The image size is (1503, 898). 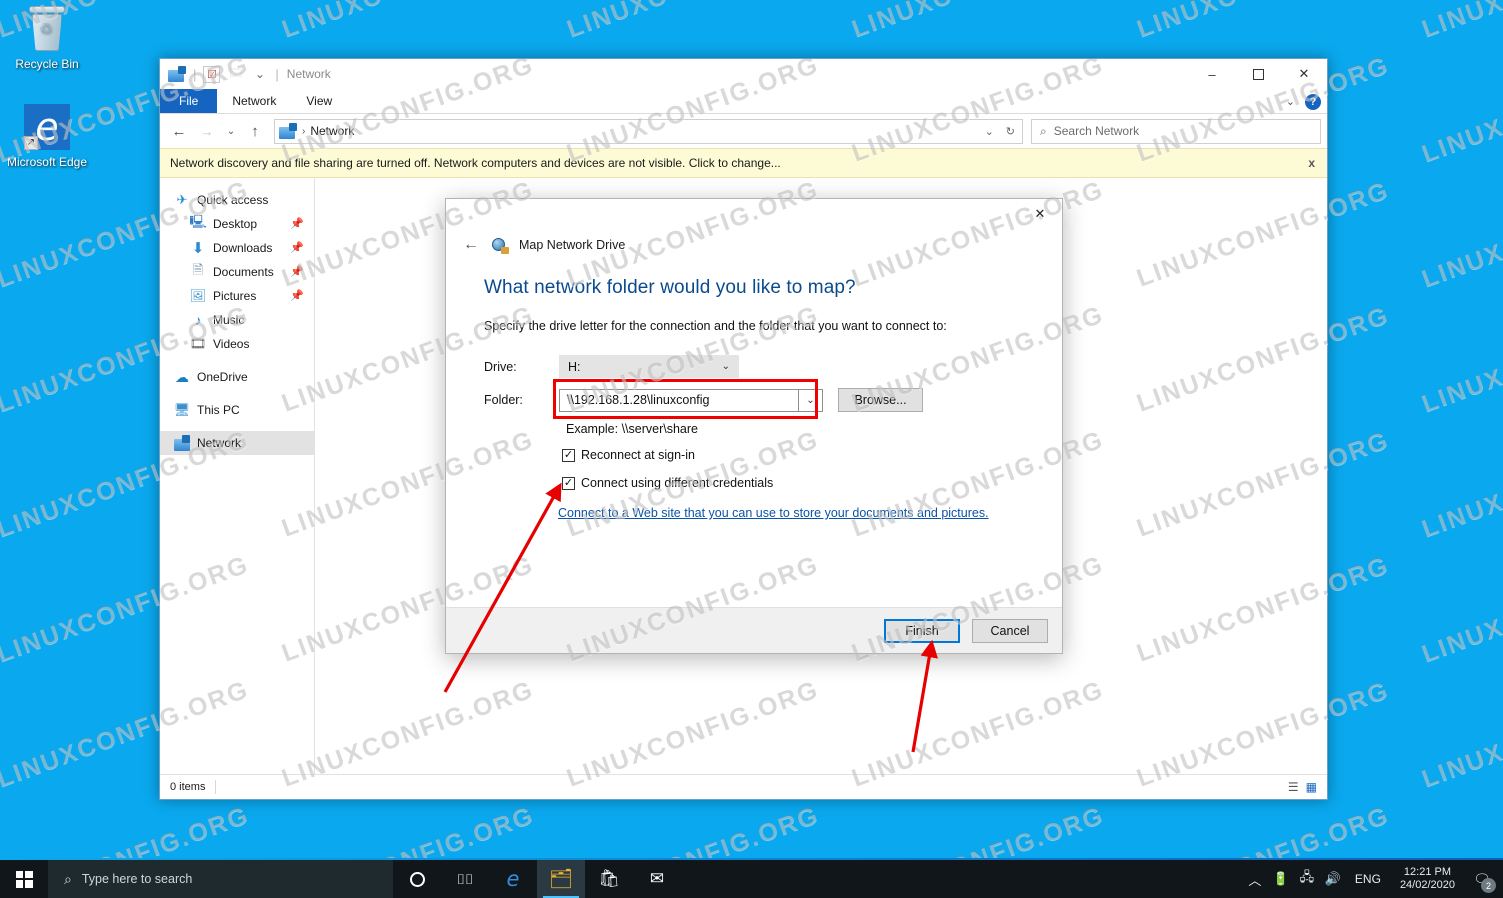 I want to click on breadcrumb: › Network ⌄ ↻, so click(x=648, y=131).